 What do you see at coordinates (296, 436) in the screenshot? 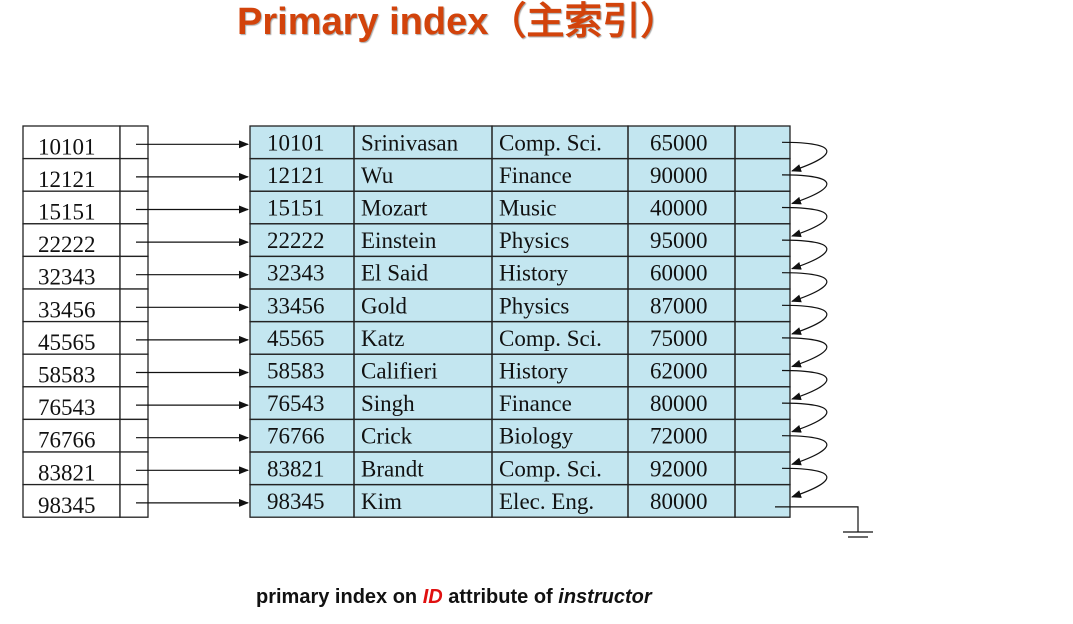
I see `record-id-label: 76766` at bounding box center [296, 436].